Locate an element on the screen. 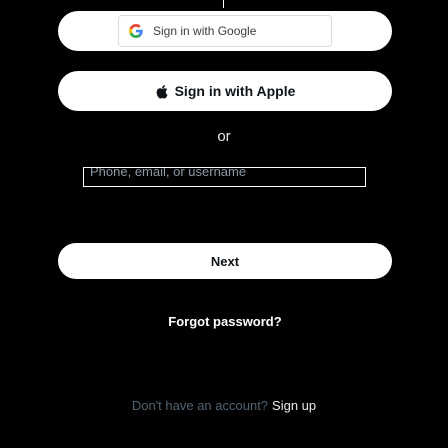 The width and height of the screenshot is (448, 448). signup-row: Don't have an account? Sign up is located at coordinates (224, 405).